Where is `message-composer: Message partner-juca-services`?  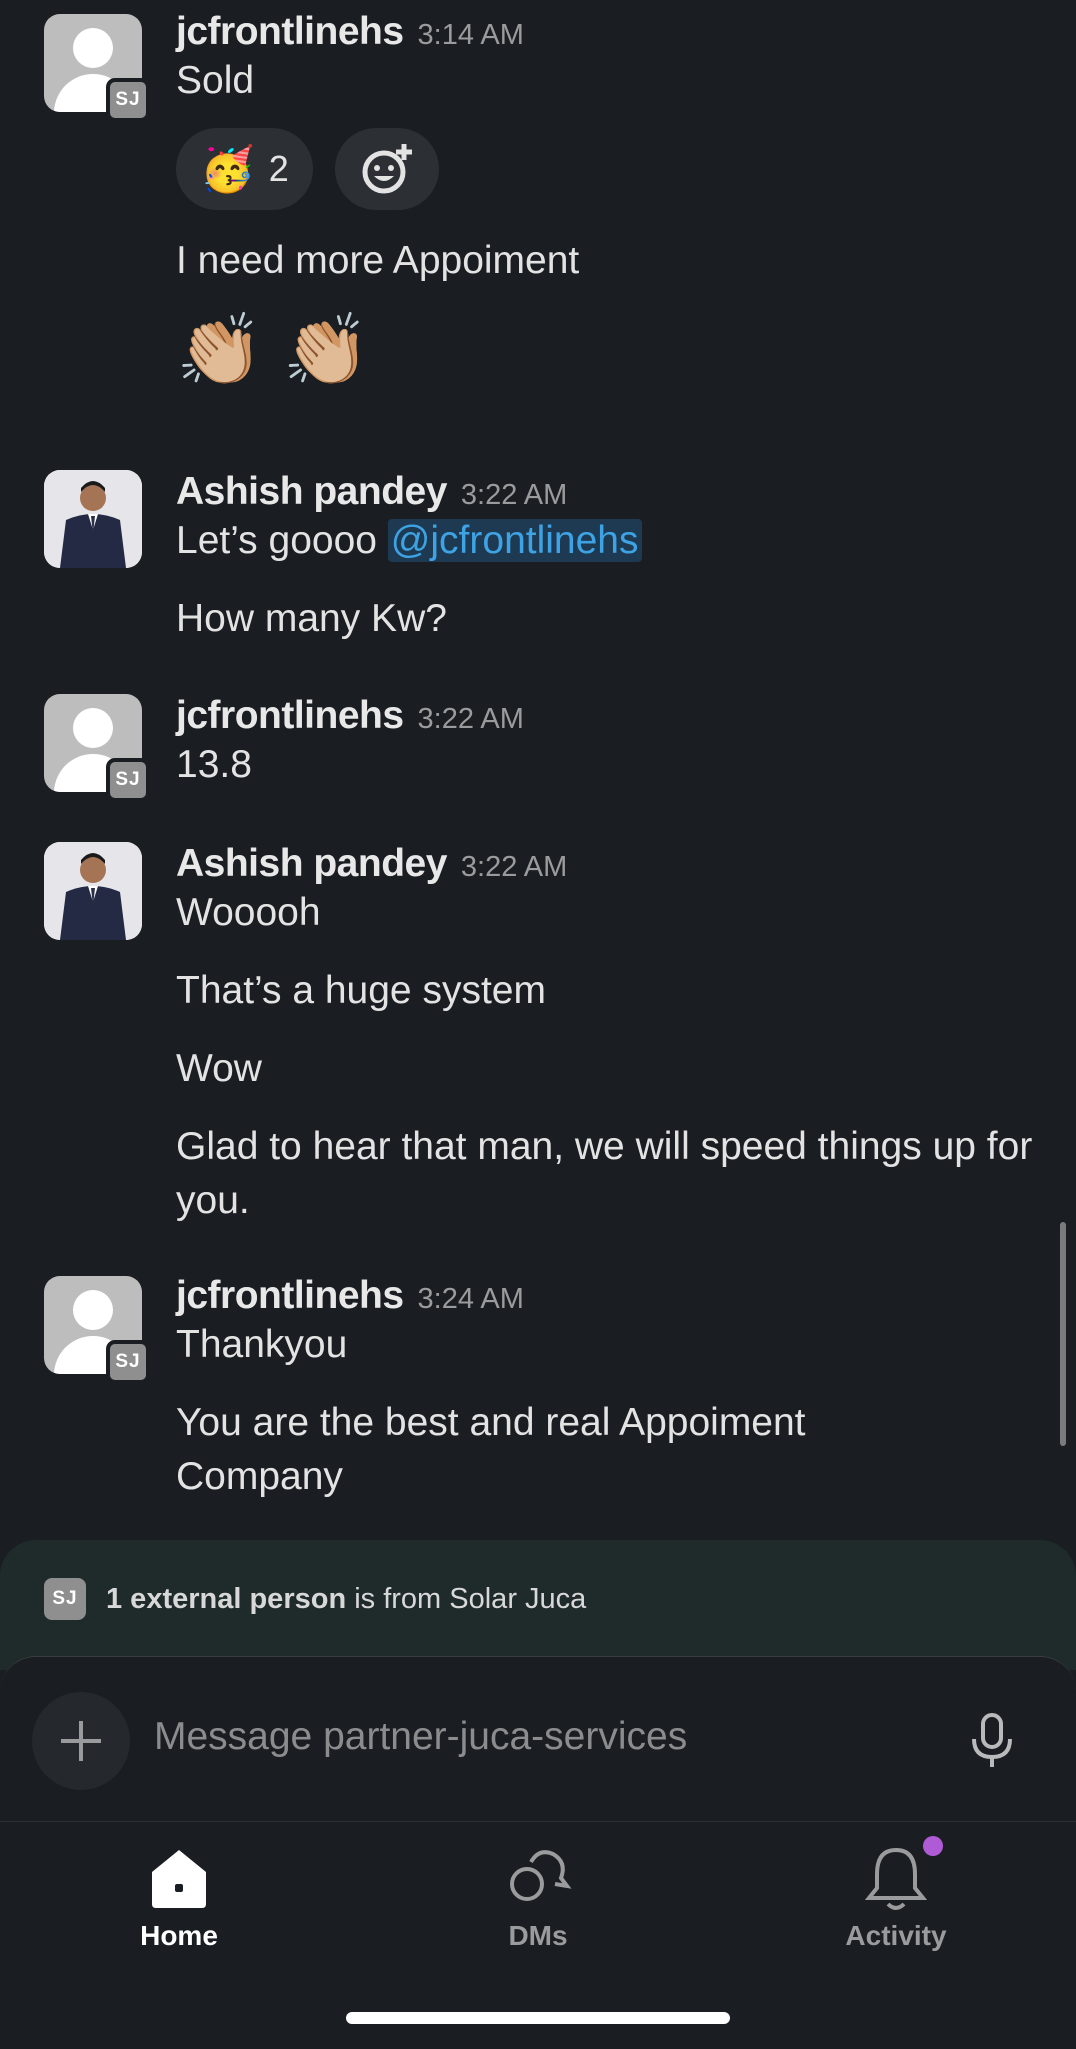 message-composer: Message partner-juca-services is located at coordinates (538, 1739).